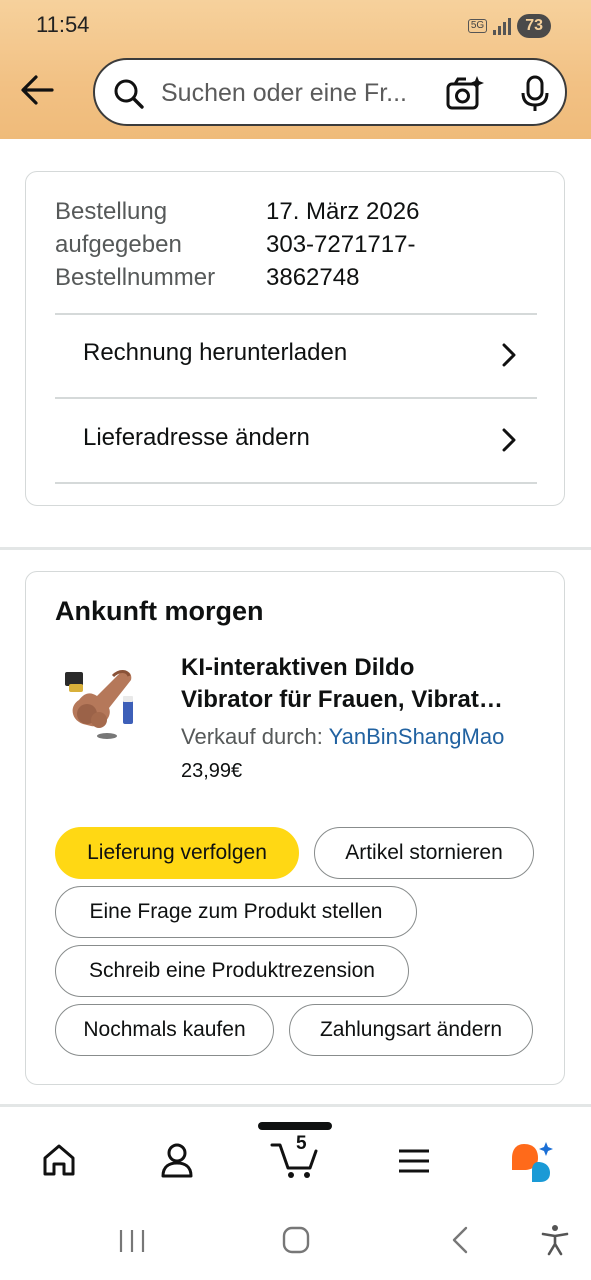 The height and width of the screenshot is (1280, 591). Describe the element at coordinates (417, 736) in the screenshot. I see `seller-link: YanBinShangMao` at that location.